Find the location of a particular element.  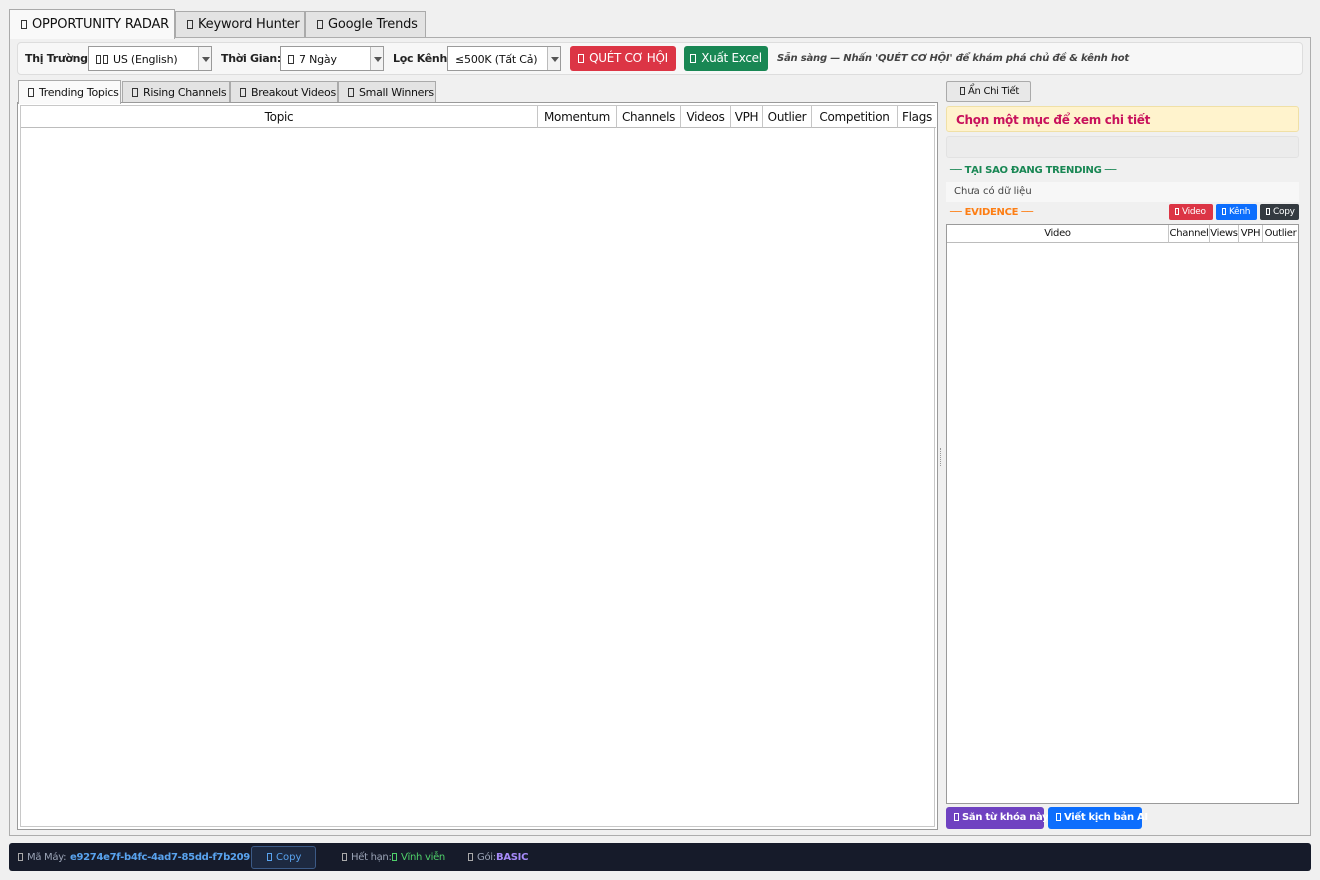

hide-detail-button: Ẩn Chi Tiết is located at coordinates (988, 91).